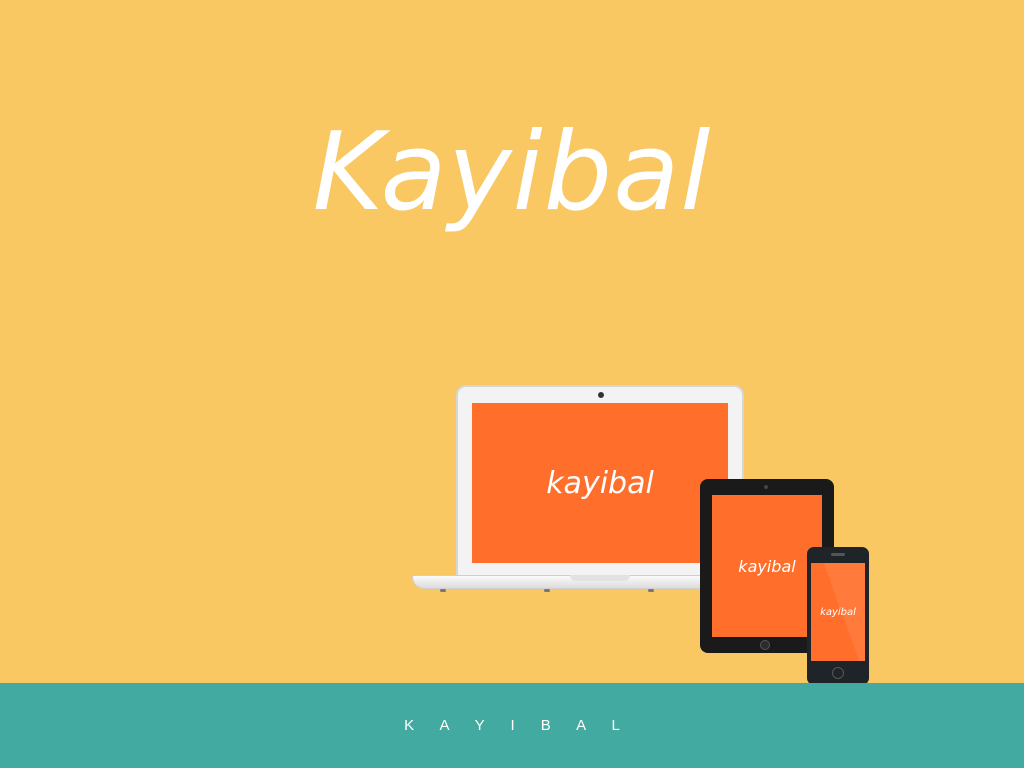 This screenshot has width=1024, height=768. I want to click on tablet-camera-icon, so click(766, 487).